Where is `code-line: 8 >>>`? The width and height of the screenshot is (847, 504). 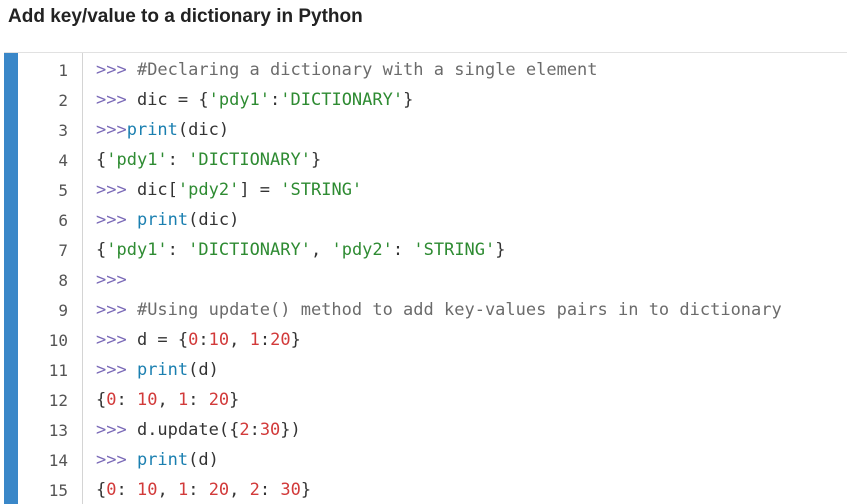
code-line: 8 >>> is located at coordinates (432, 280).